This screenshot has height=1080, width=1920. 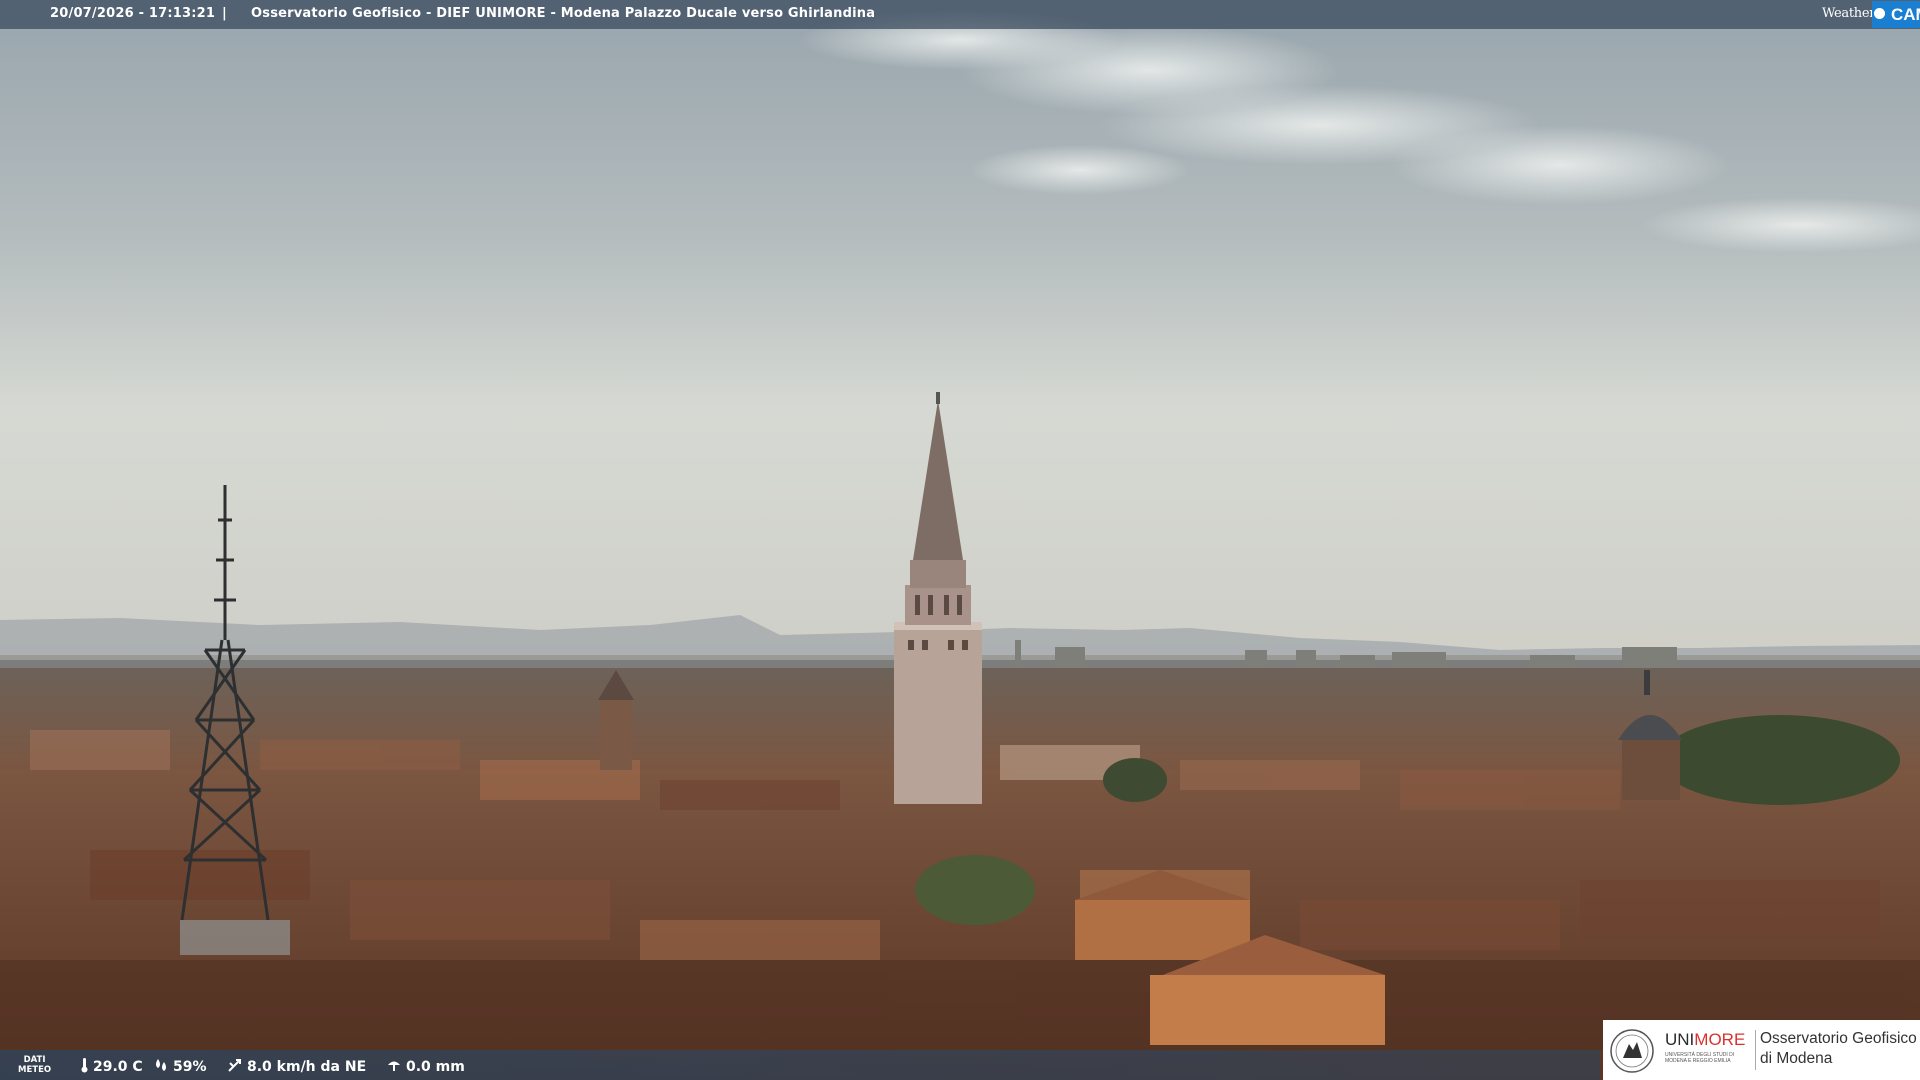 I want to click on rain-reading: 0.0 mm, so click(x=425, y=1066).